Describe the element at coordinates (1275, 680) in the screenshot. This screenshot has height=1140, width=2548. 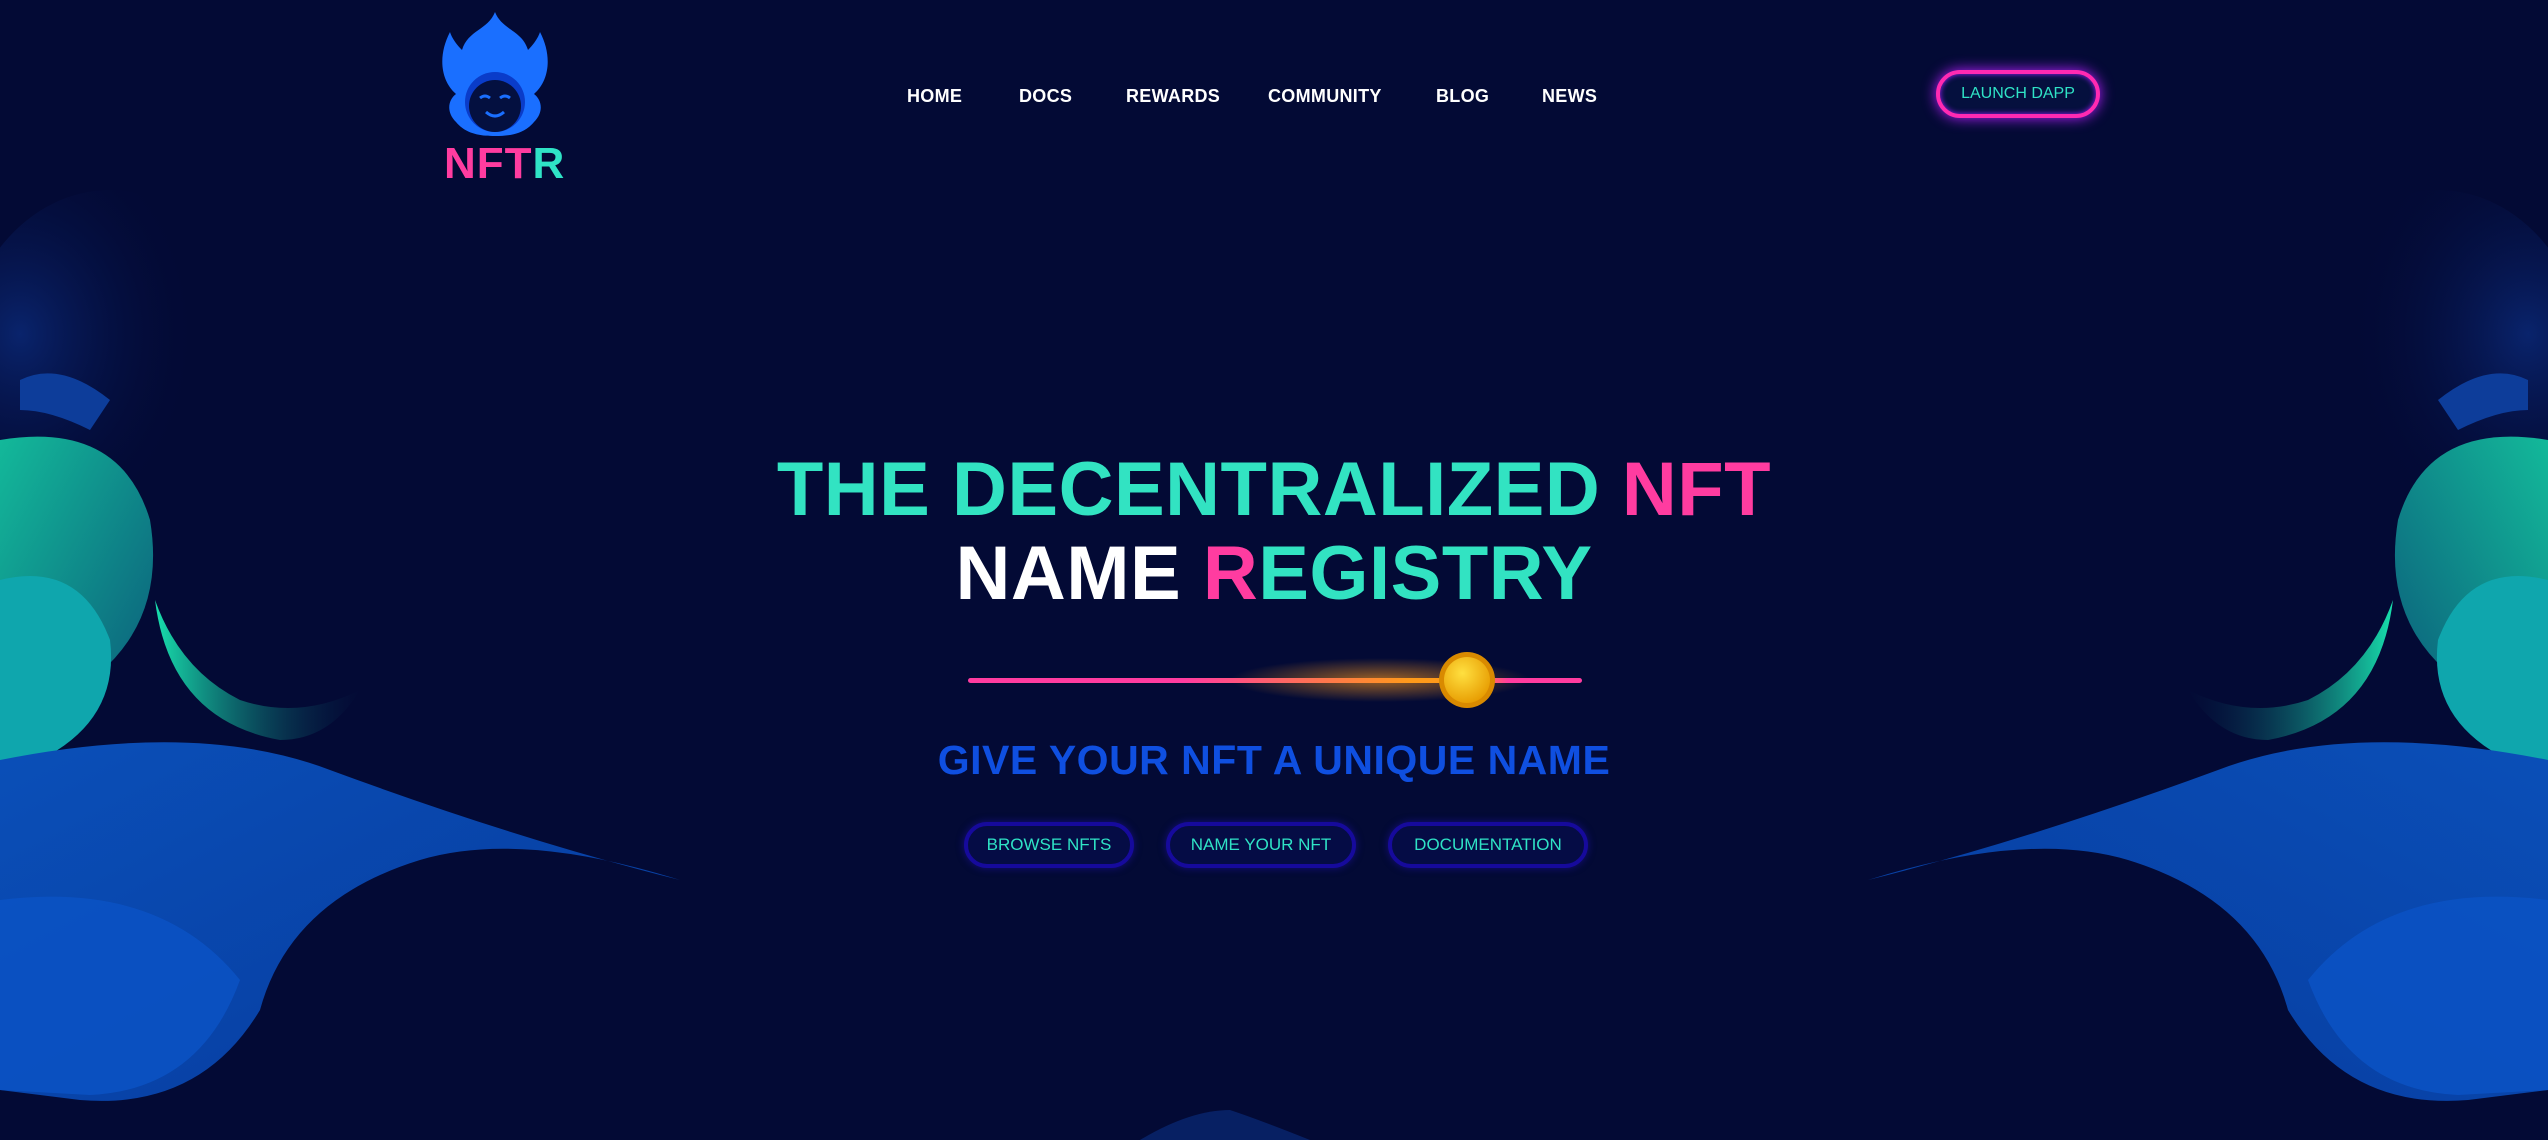
I see `glow-divider` at that location.